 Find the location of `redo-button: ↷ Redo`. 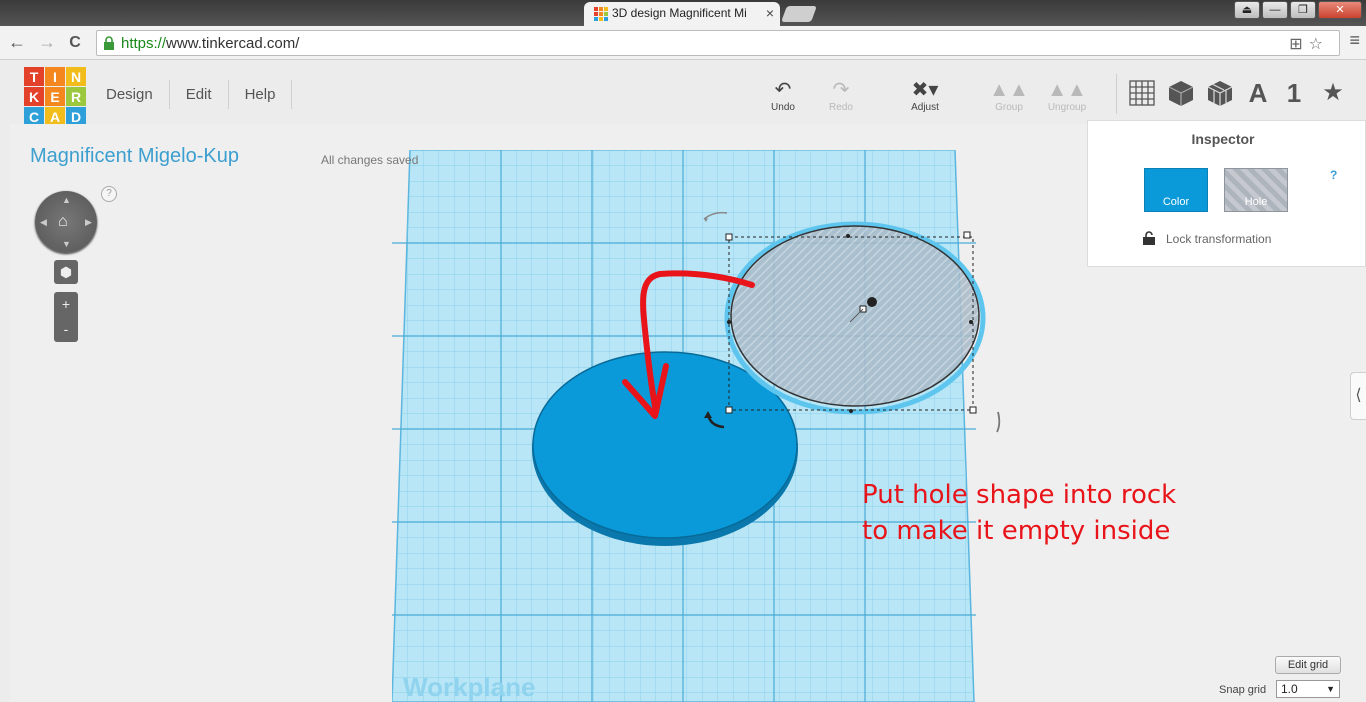

redo-button: ↷ Redo is located at coordinates (841, 95).